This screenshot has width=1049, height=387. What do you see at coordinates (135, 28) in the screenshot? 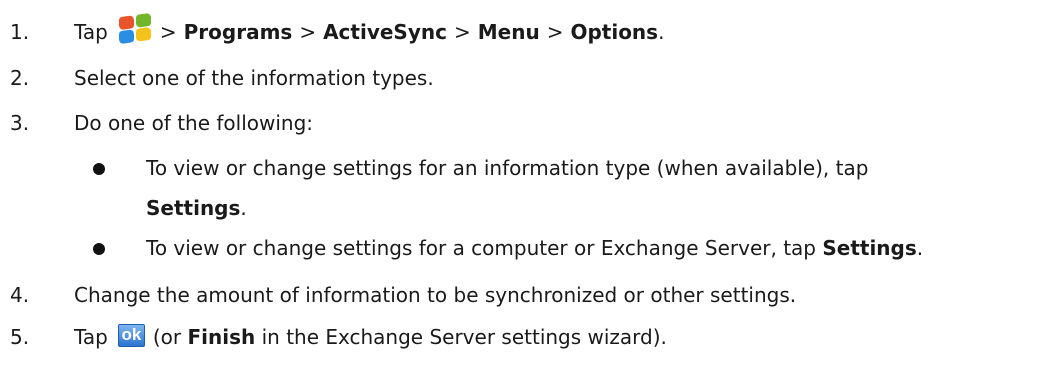
I see `windows-start-icon` at bounding box center [135, 28].